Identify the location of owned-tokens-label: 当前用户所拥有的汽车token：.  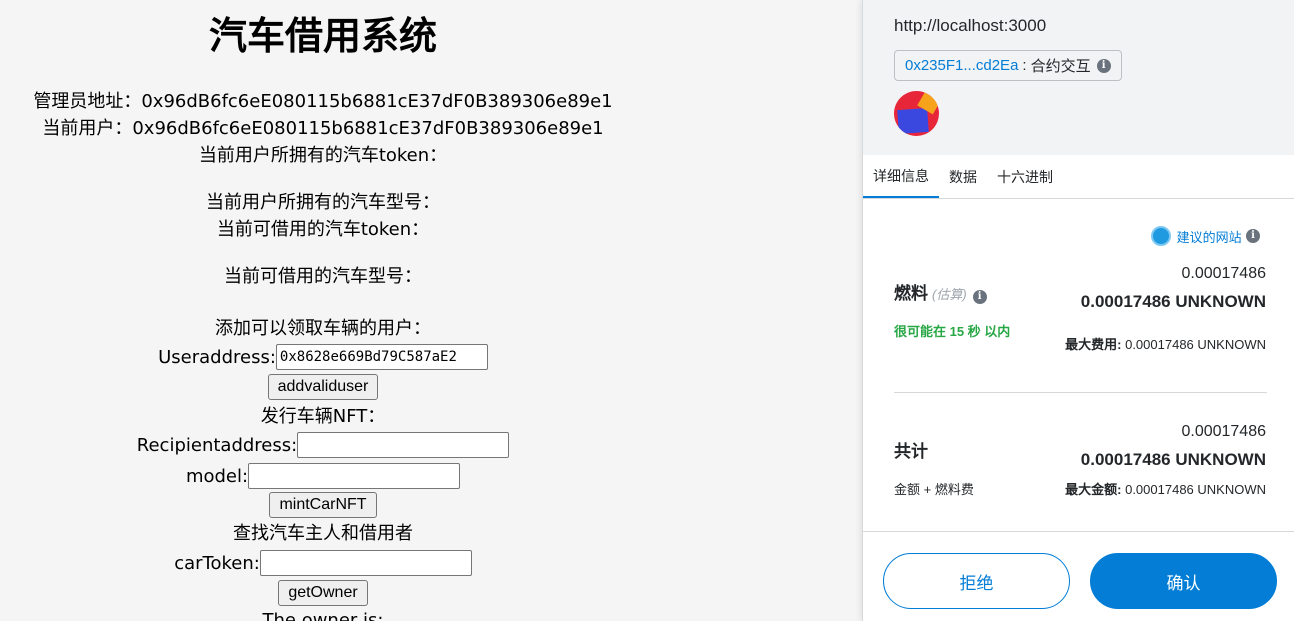
(323, 155).